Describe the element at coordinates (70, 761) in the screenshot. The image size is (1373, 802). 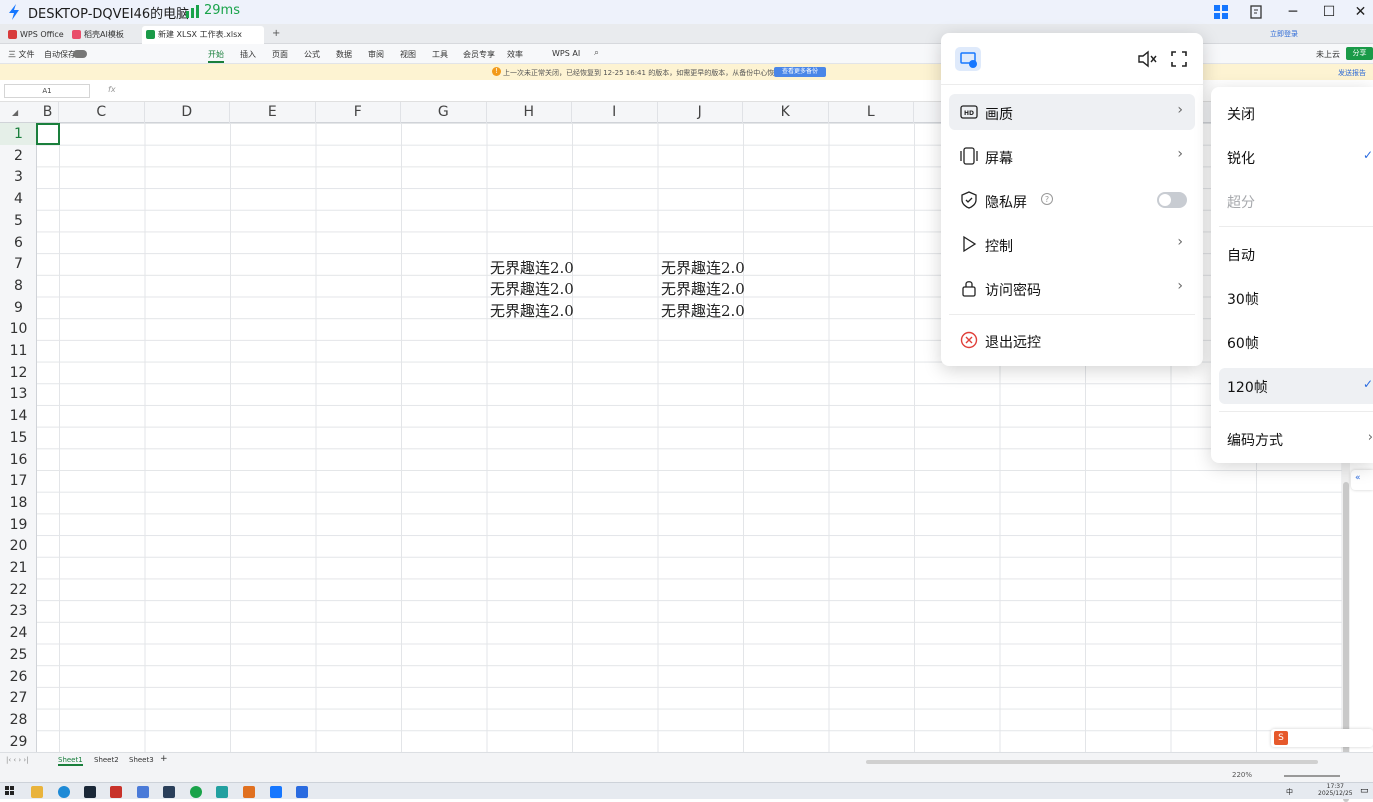
I see `sheet-tab-1: Sheet1` at that location.